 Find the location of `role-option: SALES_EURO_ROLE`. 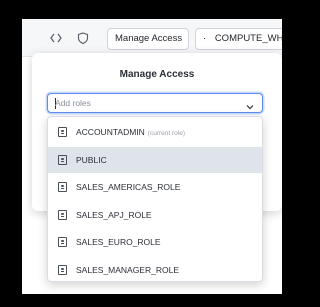

role-option: SALES_EURO_ROLE is located at coordinates (155, 242).